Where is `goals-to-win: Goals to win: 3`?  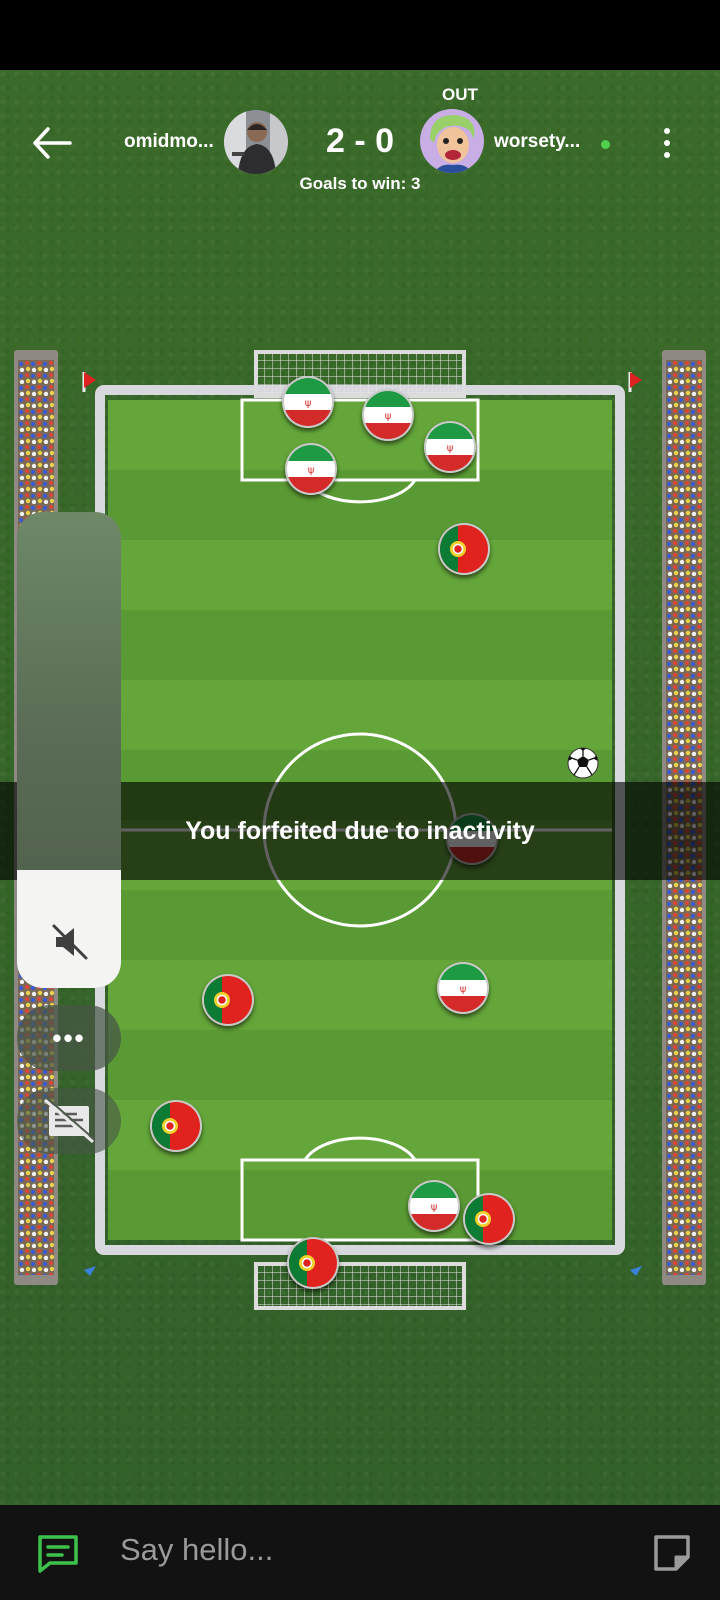
goals-to-win: Goals to win: 3 is located at coordinates (360, 183).